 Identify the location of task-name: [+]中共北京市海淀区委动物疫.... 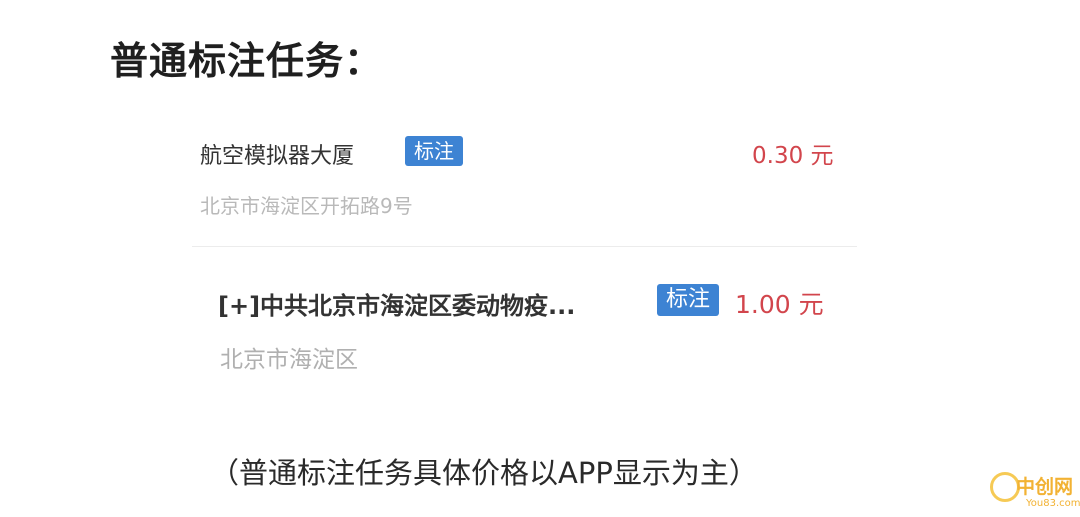
(397, 306).